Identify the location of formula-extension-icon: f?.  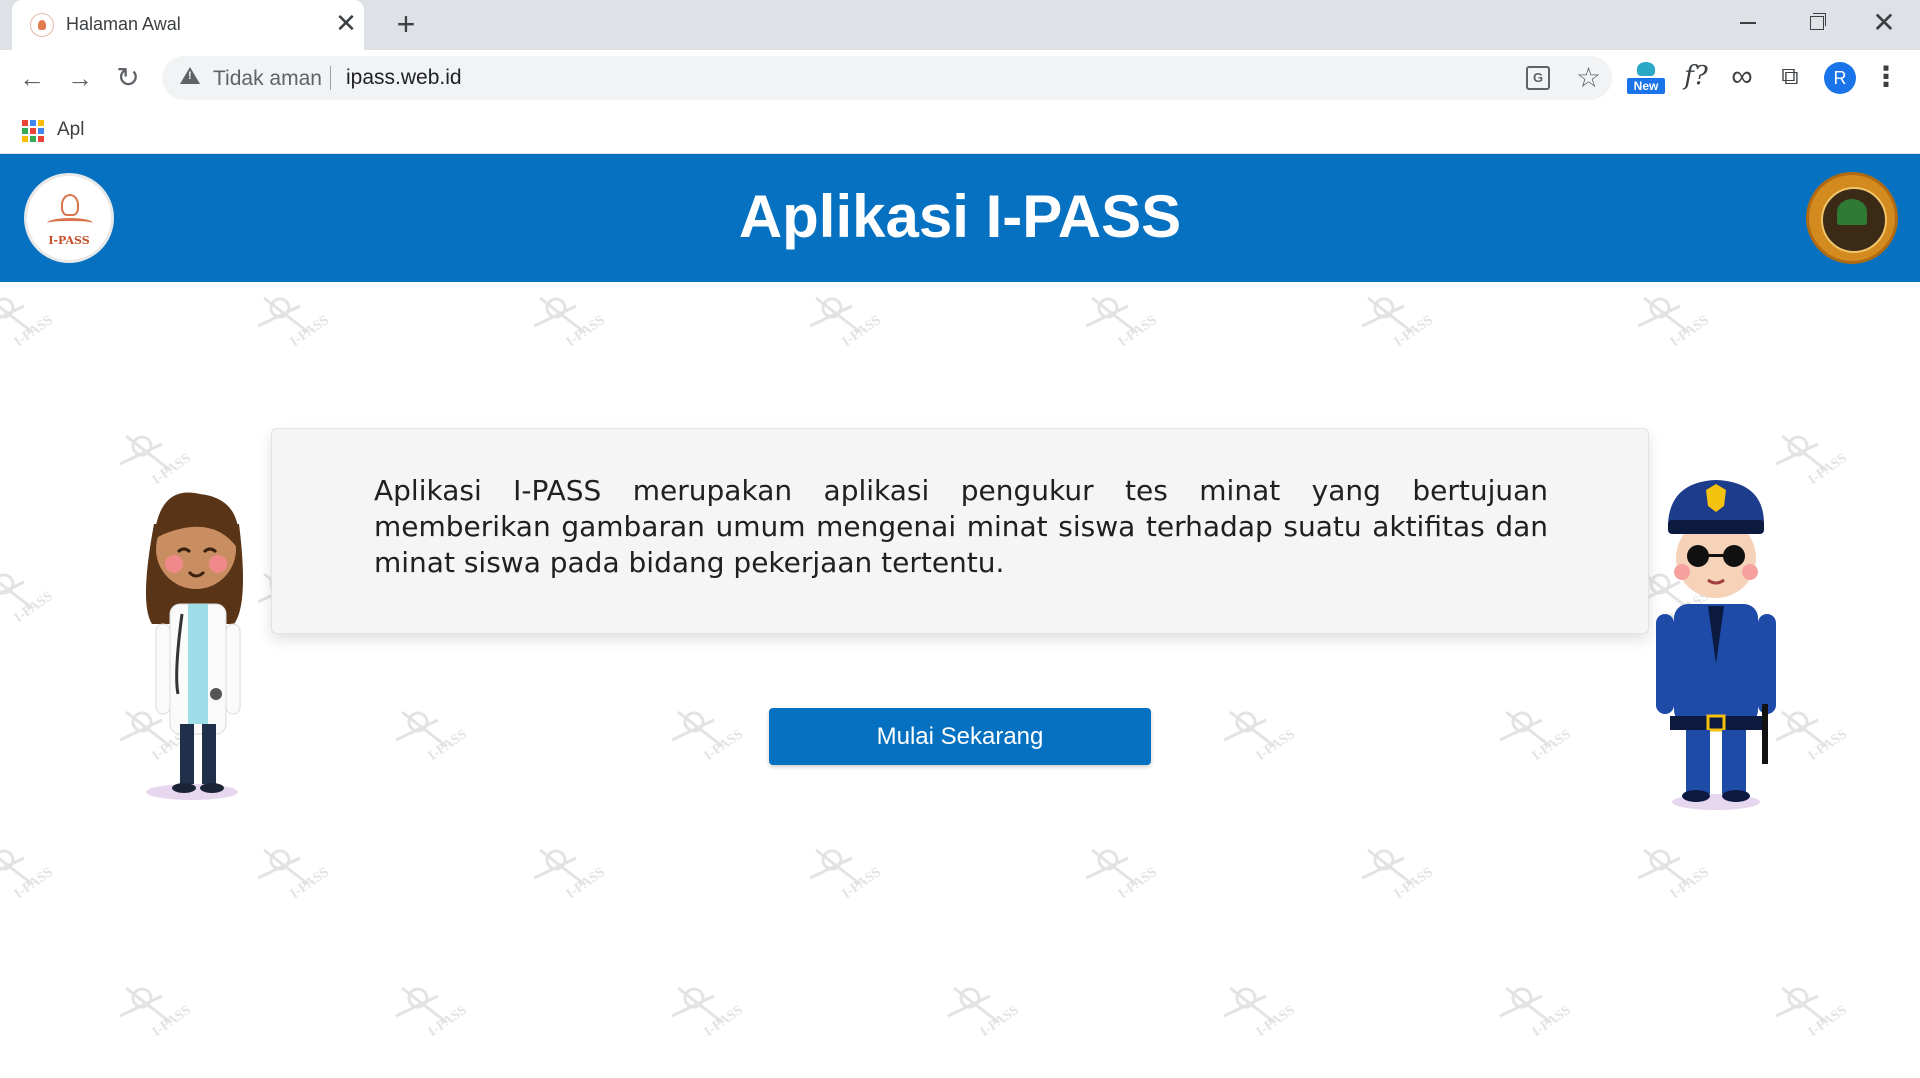
(1696, 78).